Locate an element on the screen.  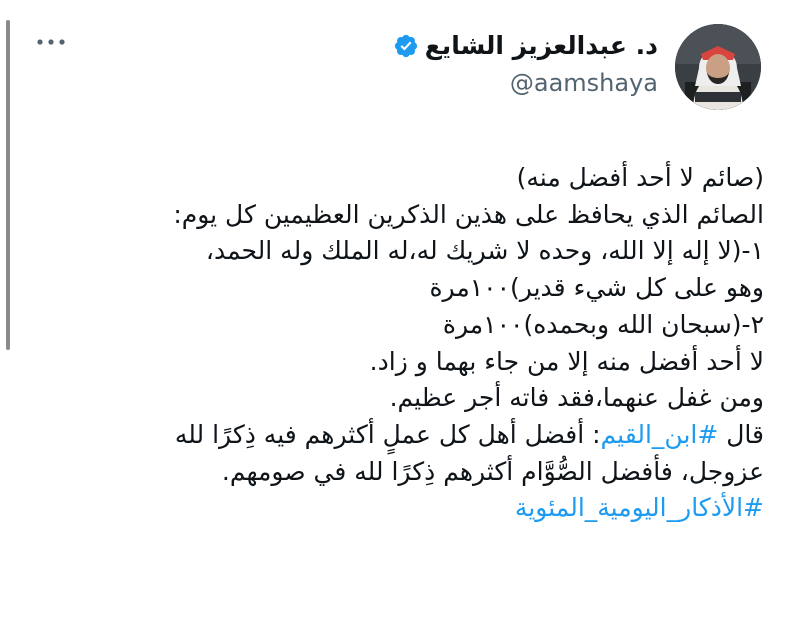
tweet-line: ومن غفل عنهما،فقد فاته أجر عظيم. is located at coordinates (576, 398).